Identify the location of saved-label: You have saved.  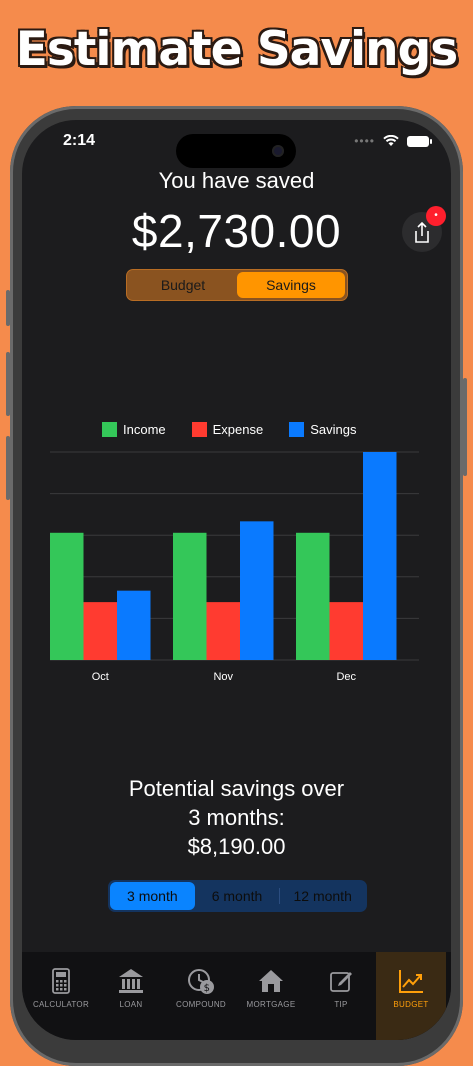
(236, 180).